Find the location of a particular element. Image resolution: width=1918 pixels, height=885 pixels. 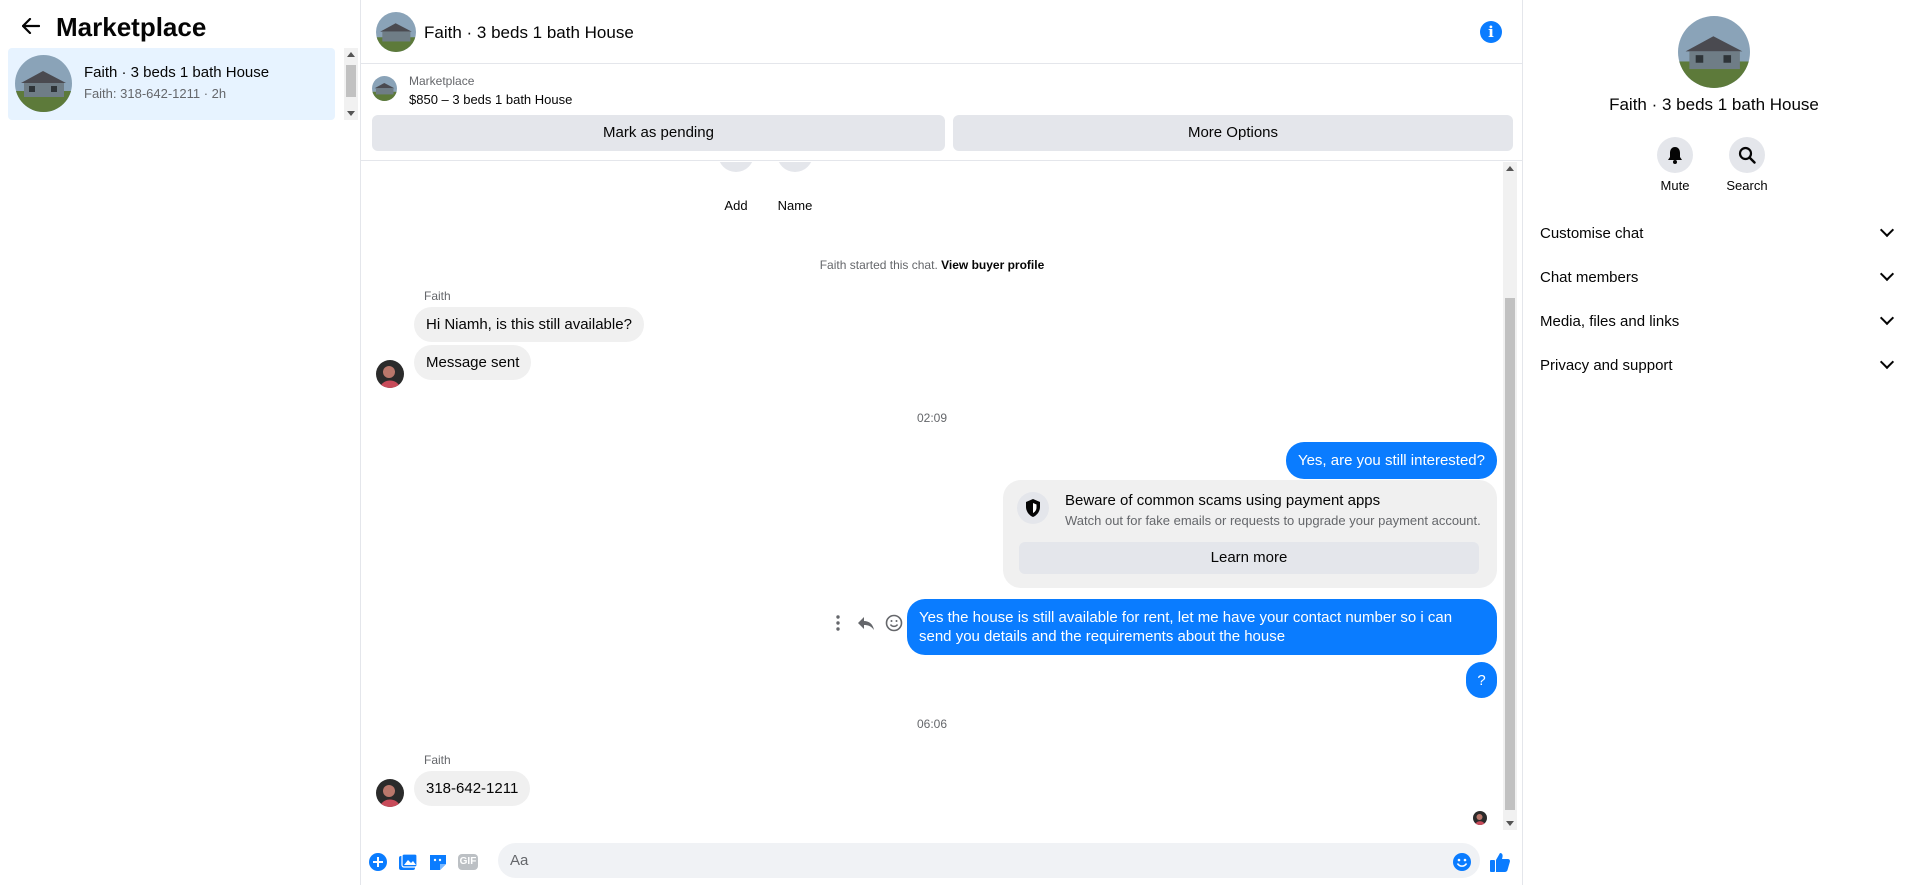

react-smiley-icon is located at coordinates (894, 623).